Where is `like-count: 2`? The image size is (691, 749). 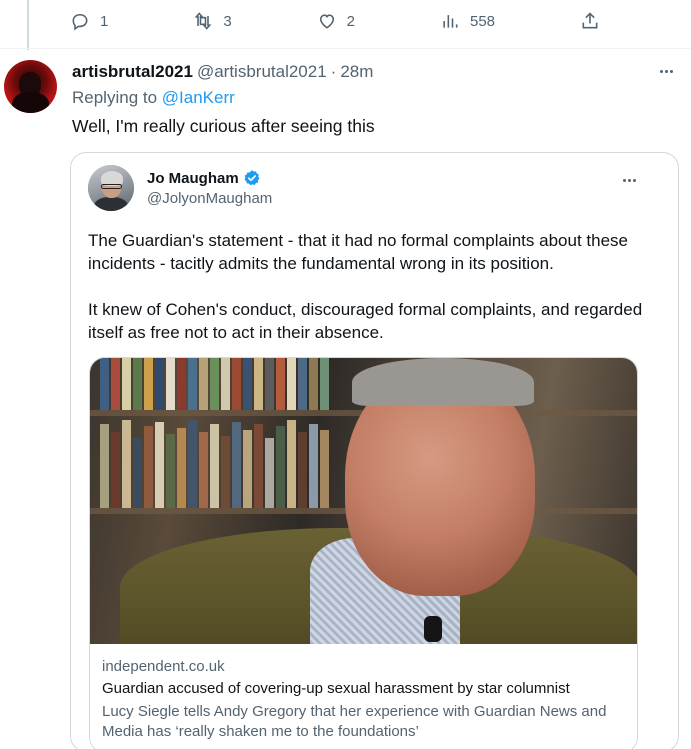 like-count: 2 is located at coordinates (350, 21).